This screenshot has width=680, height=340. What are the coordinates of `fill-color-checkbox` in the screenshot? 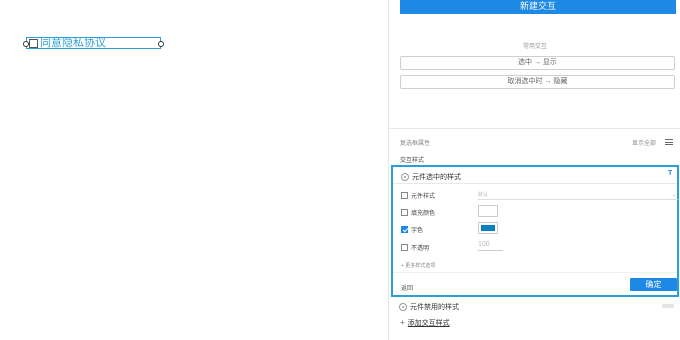 It's located at (404, 212).